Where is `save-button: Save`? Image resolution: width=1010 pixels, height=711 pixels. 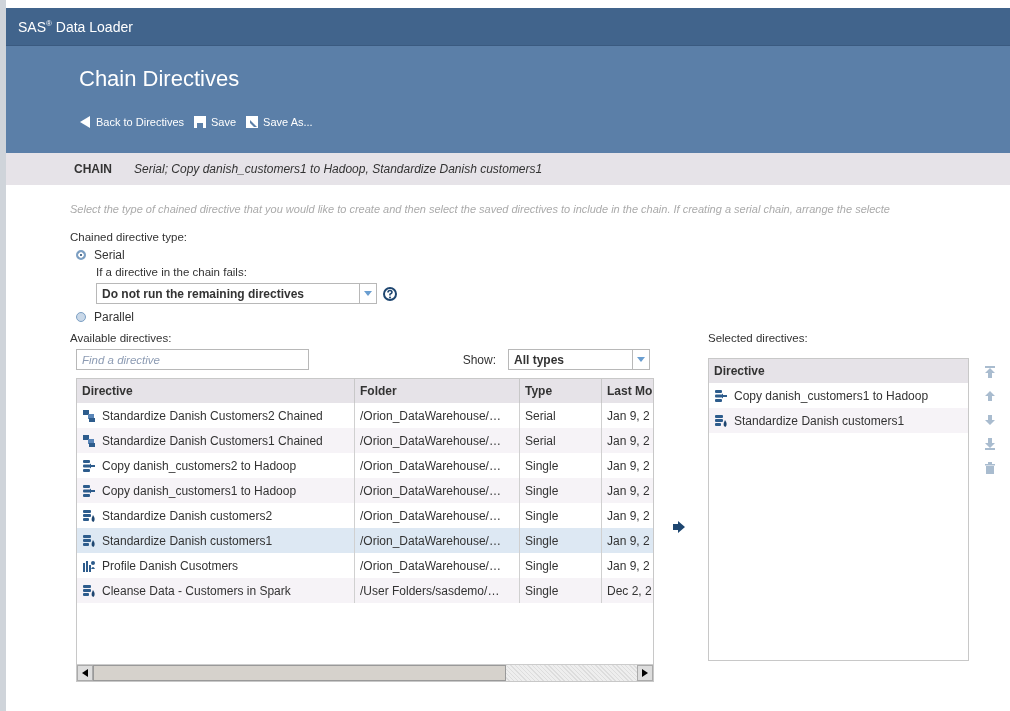
save-button: Save is located at coordinates (215, 122).